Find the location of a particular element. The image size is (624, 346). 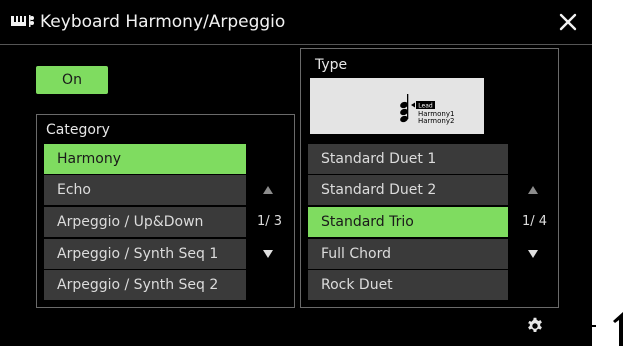

type-item-standard-duet-2: Standard Duet 2 is located at coordinates (408, 190).